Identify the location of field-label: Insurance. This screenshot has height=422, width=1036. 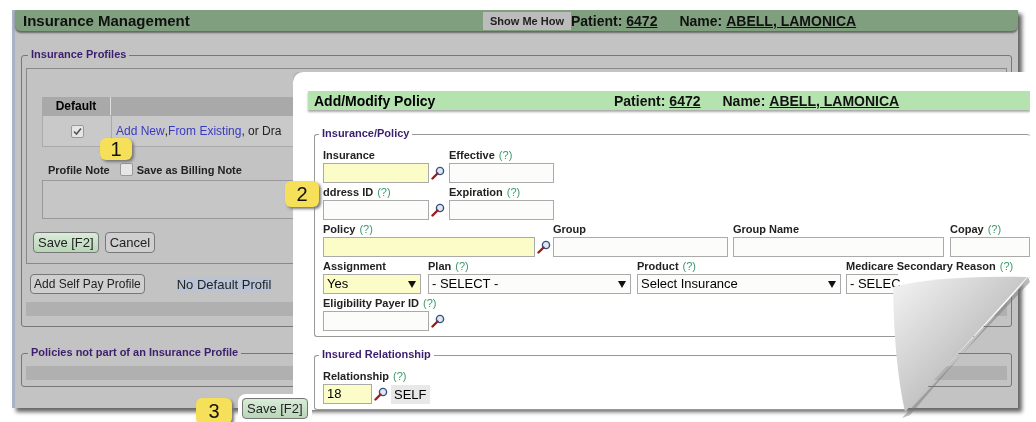
(349, 154).